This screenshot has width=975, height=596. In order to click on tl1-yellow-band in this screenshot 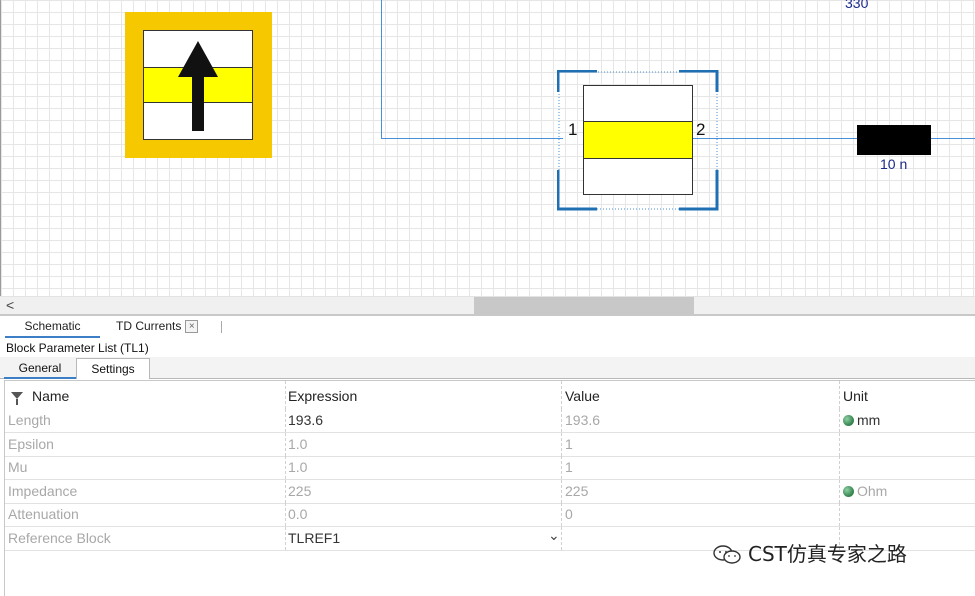, I will do `click(638, 140)`.